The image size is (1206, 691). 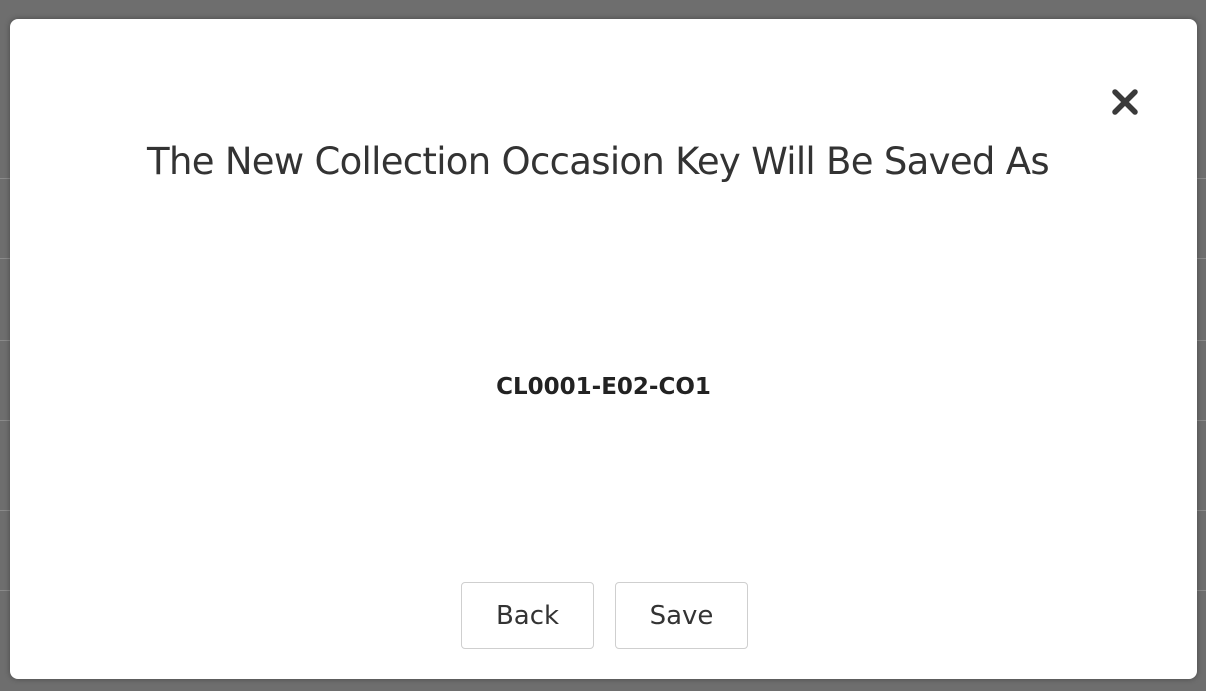 What do you see at coordinates (603, 387) in the screenshot?
I see `collection-occasion-key: CL0001-E02-CO1` at bounding box center [603, 387].